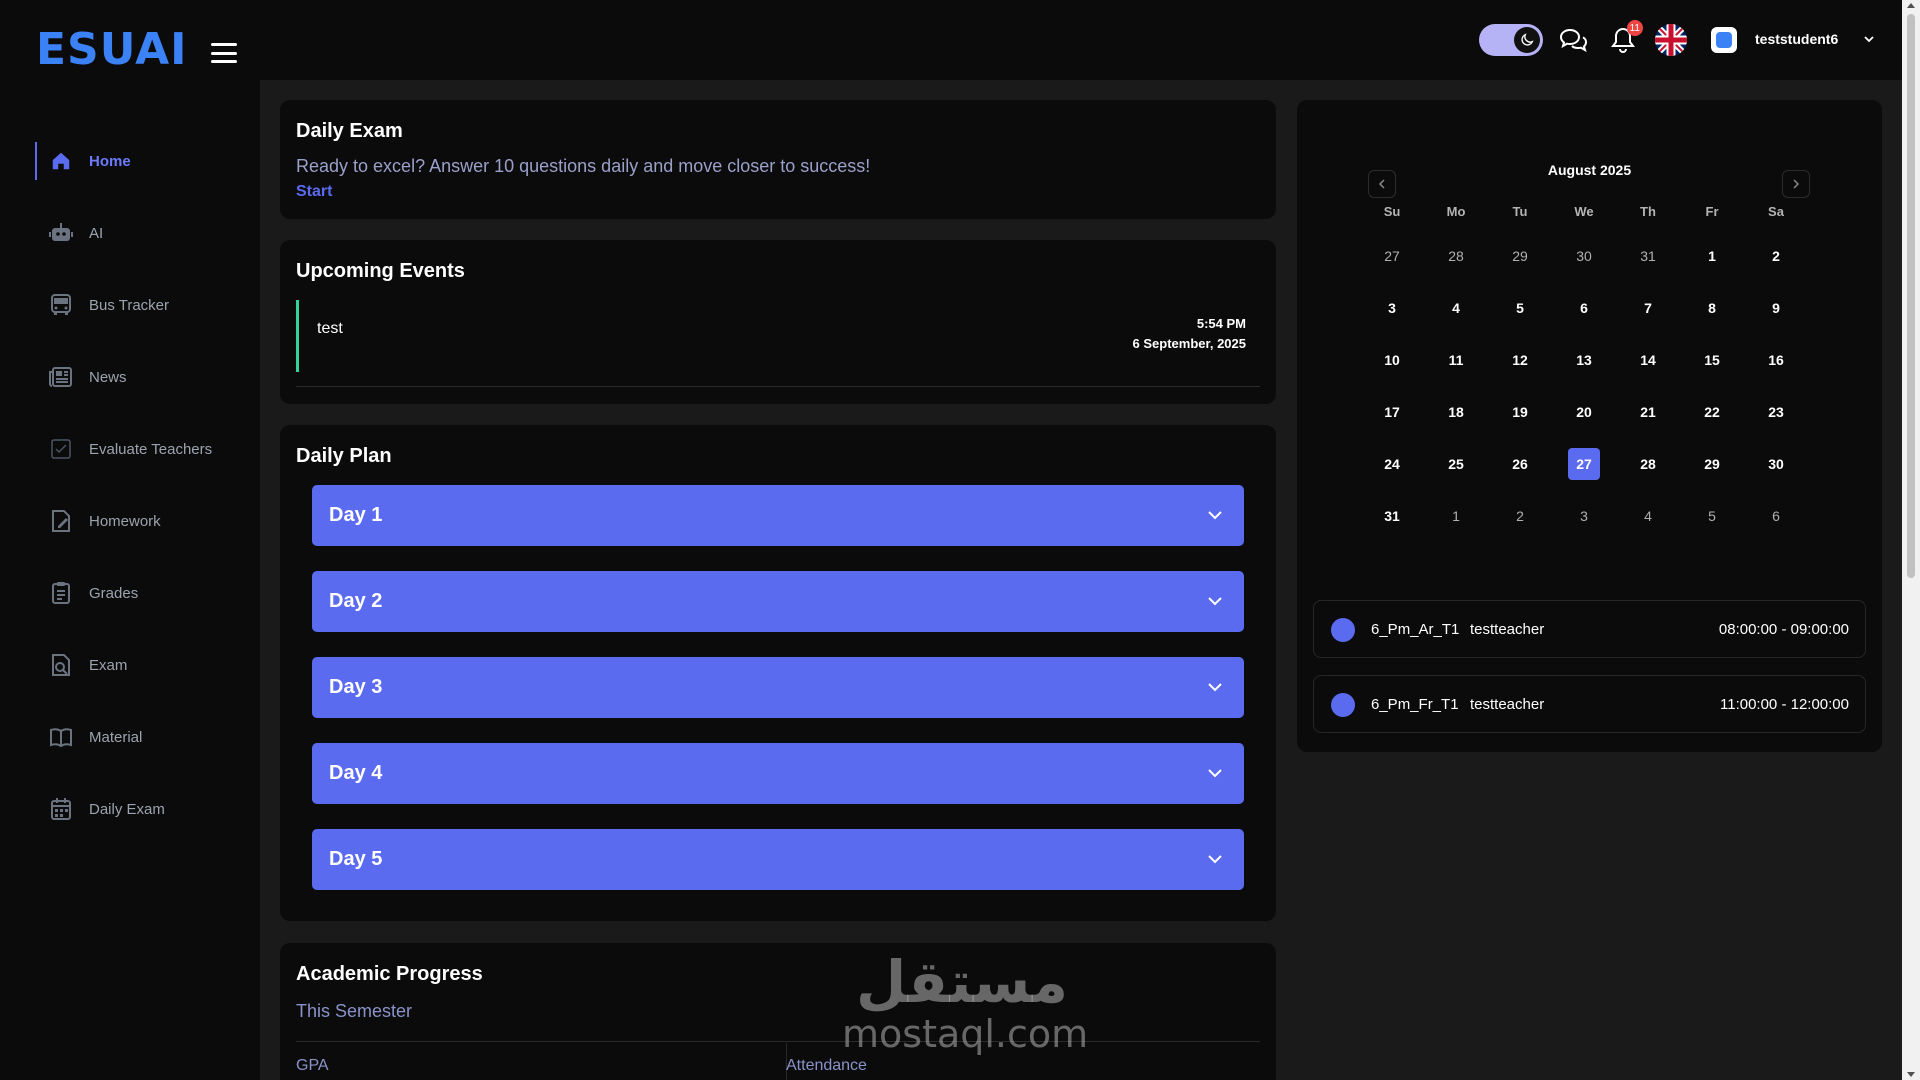 The height and width of the screenshot is (1080, 1920). What do you see at coordinates (1415, 704) in the screenshot?
I see `slot-code: 6_Pm_Fr_T1` at bounding box center [1415, 704].